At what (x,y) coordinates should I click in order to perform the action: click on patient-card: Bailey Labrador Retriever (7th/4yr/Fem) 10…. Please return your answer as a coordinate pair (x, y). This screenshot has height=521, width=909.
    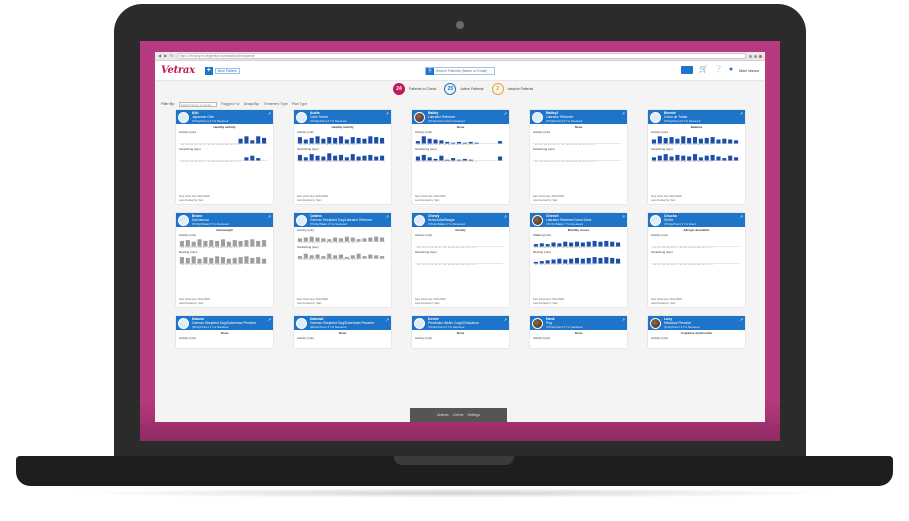
    Looking at the image, I should click on (460, 157).